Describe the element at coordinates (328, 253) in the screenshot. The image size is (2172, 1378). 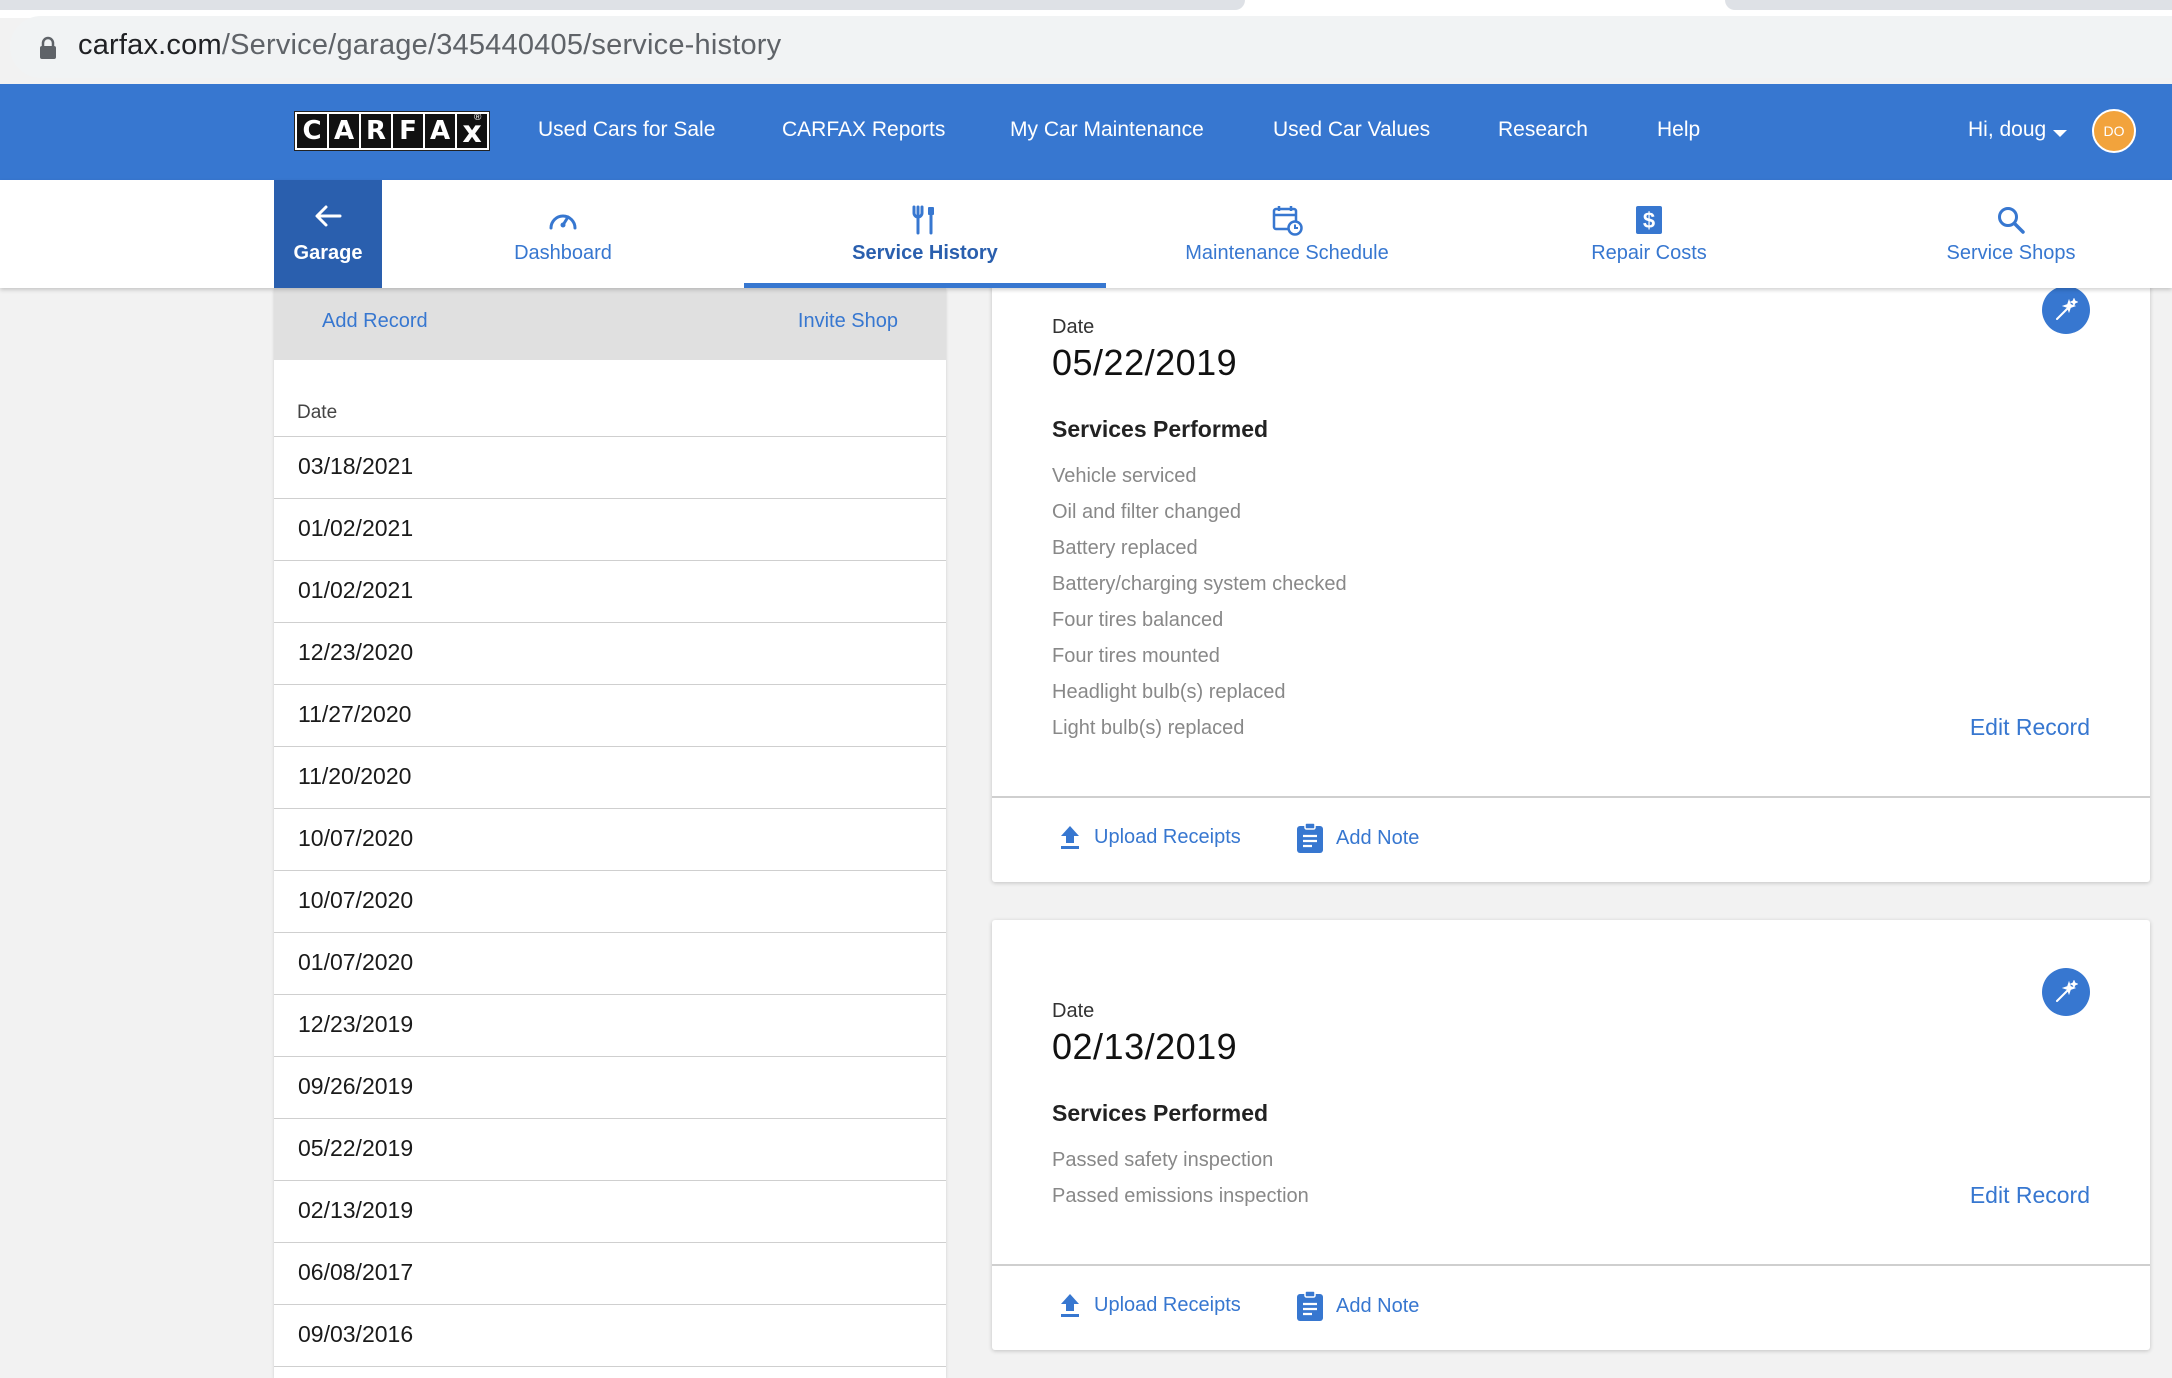
I see `garage-label: Garage` at that location.